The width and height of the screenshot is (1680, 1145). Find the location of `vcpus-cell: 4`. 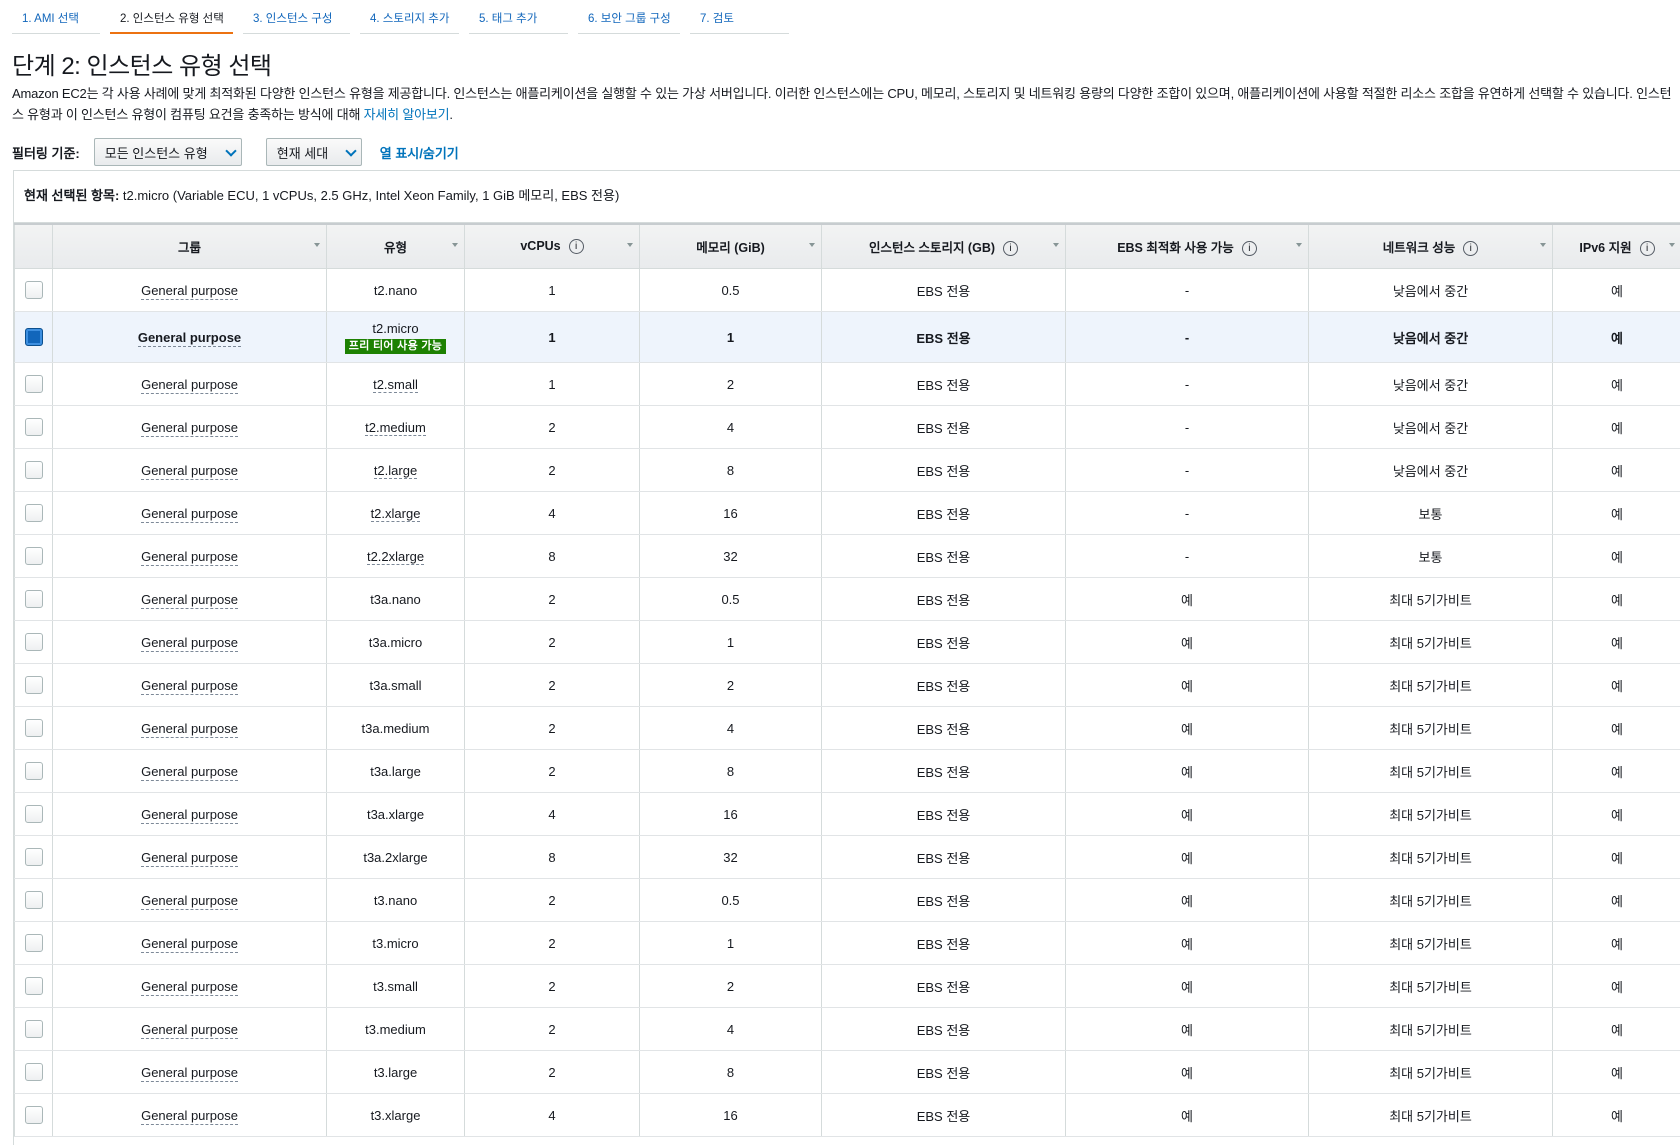

vcpus-cell: 4 is located at coordinates (552, 513).